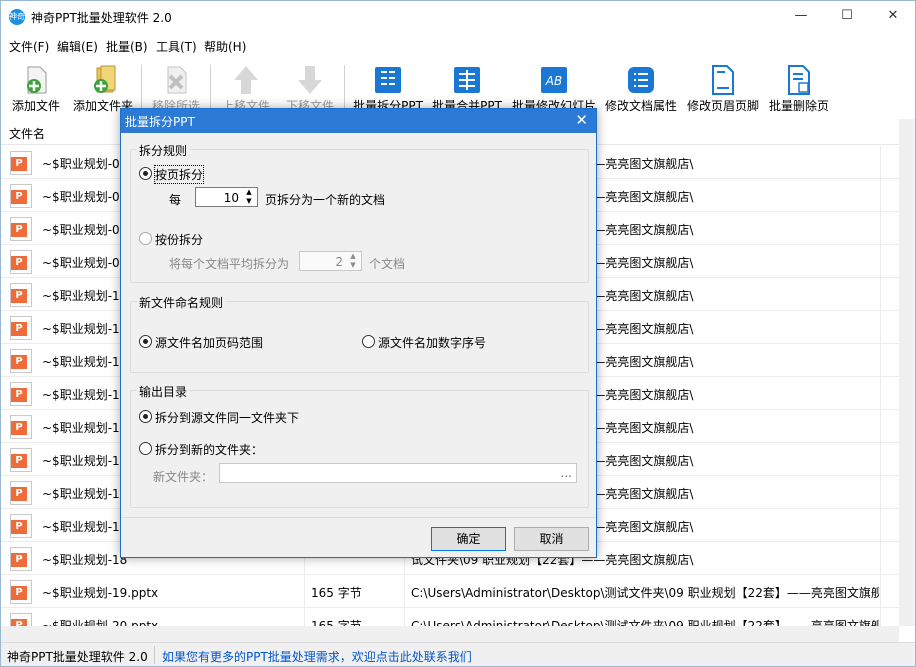 Image resolution: width=916 pixels, height=667 pixels. Describe the element at coordinates (85, 494) in the screenshot. I see `file-name-cell: ~$职业规划-16` at that location.